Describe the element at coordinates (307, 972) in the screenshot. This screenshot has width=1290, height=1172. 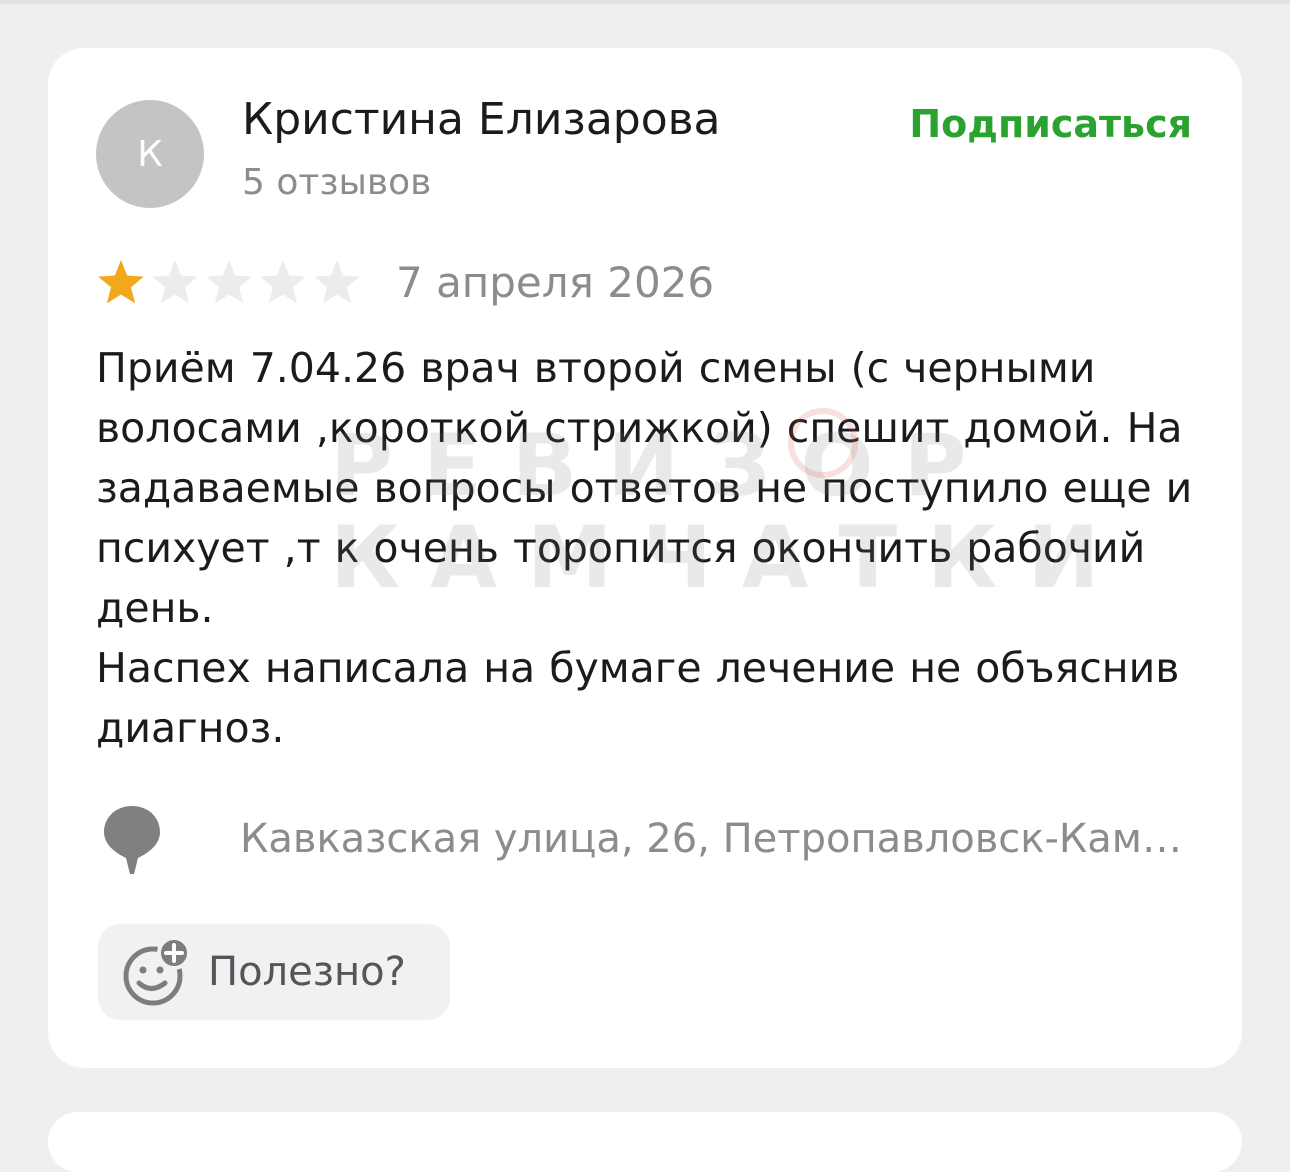
I see `useful-label: Полезно?` at that location.